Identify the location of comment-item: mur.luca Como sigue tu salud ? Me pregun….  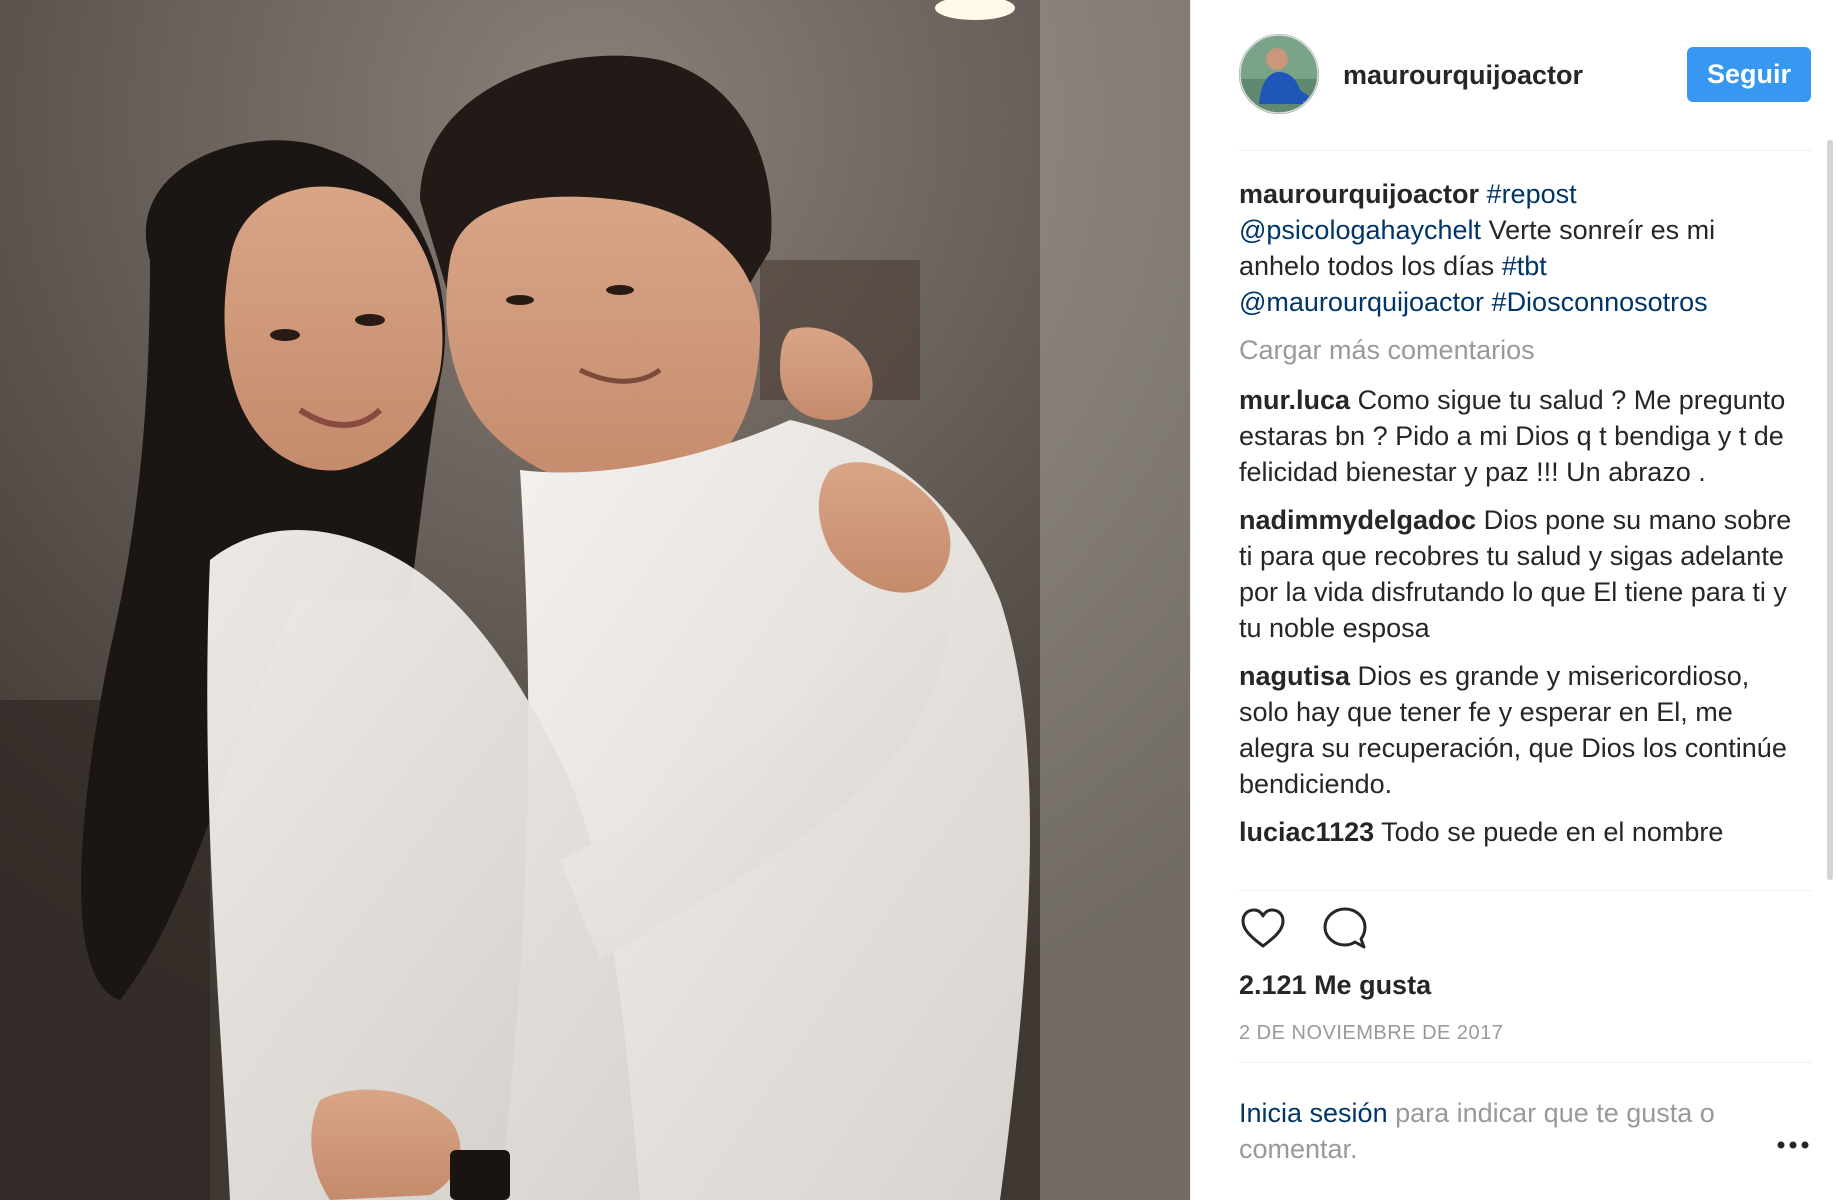
(1519, 436).